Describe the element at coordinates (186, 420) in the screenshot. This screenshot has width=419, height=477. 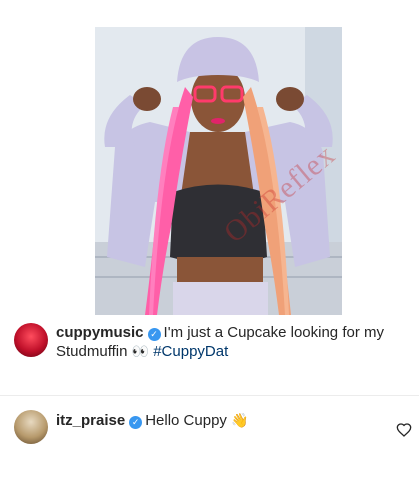
I see `comment-body: Hello Cuppy` at that location.